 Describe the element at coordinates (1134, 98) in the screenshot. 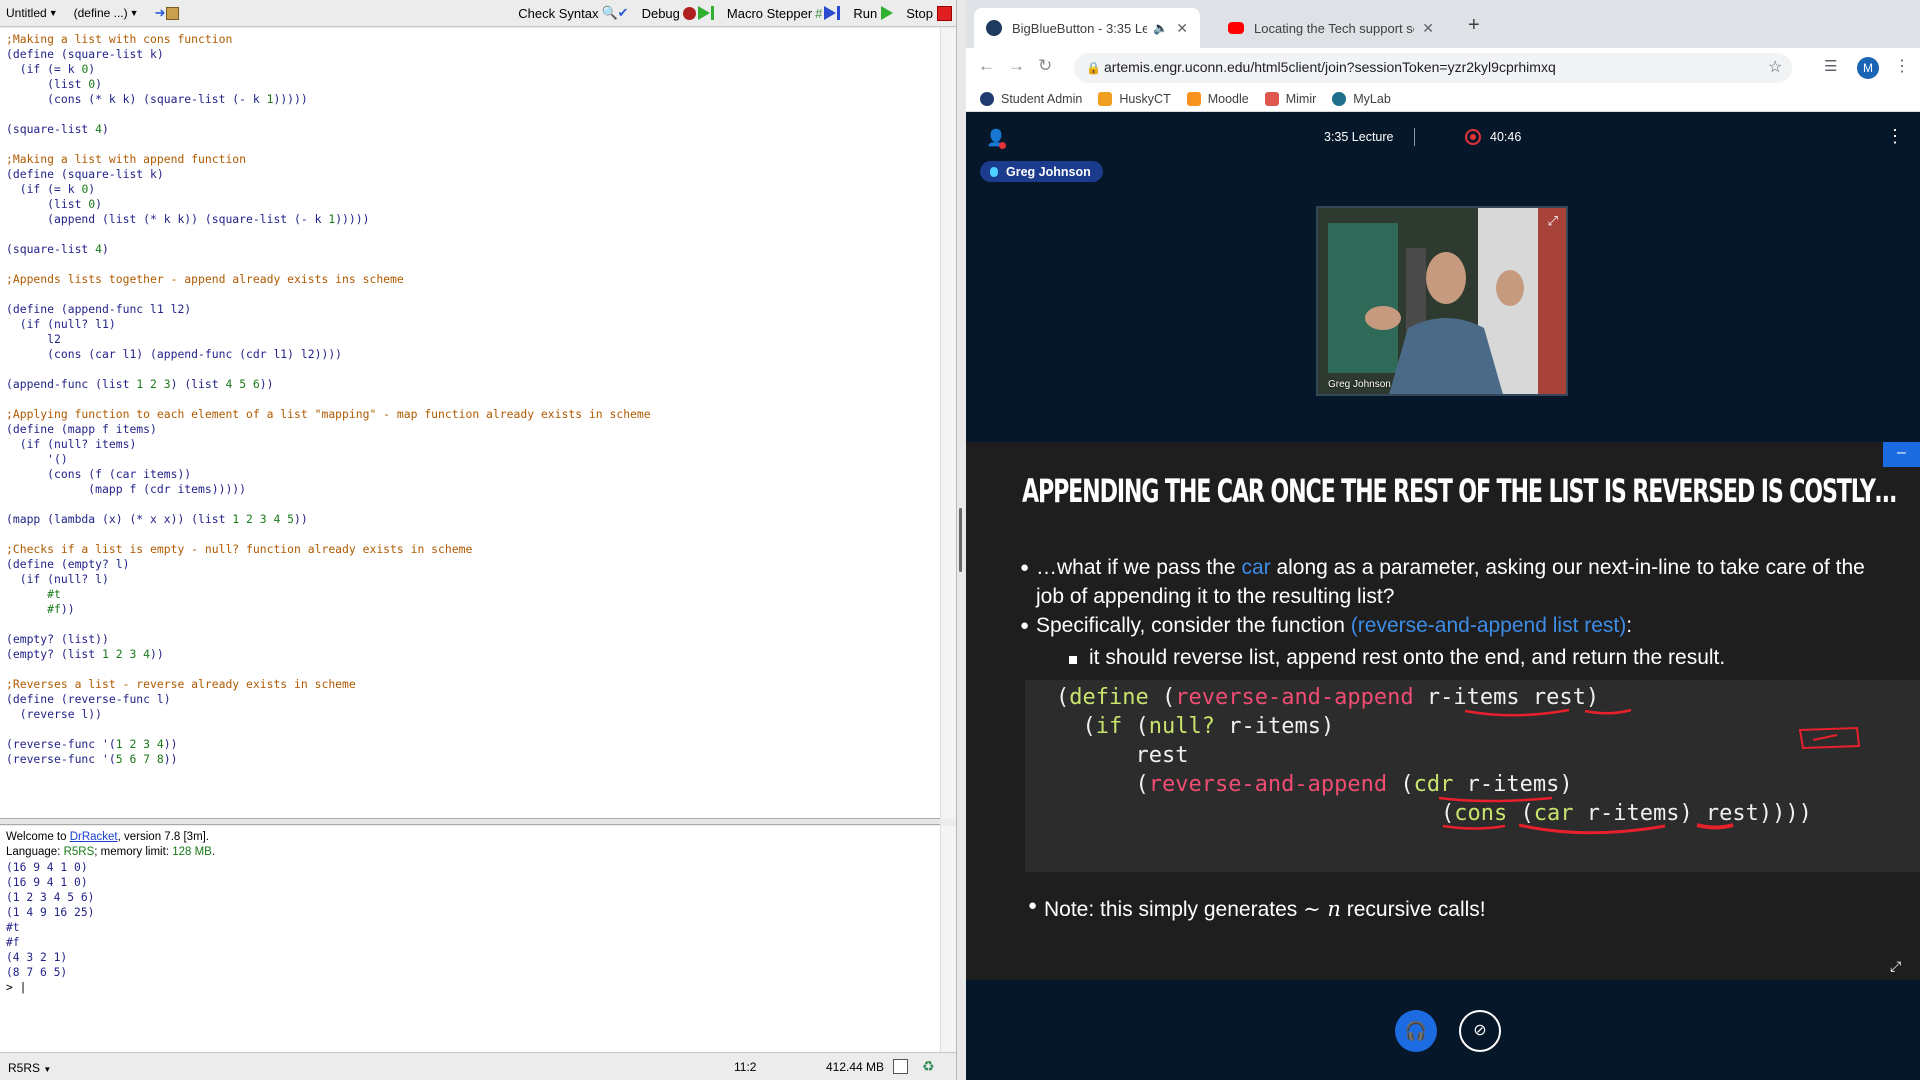

I see `bookmark-huskyct: HuskyCT` at that location.